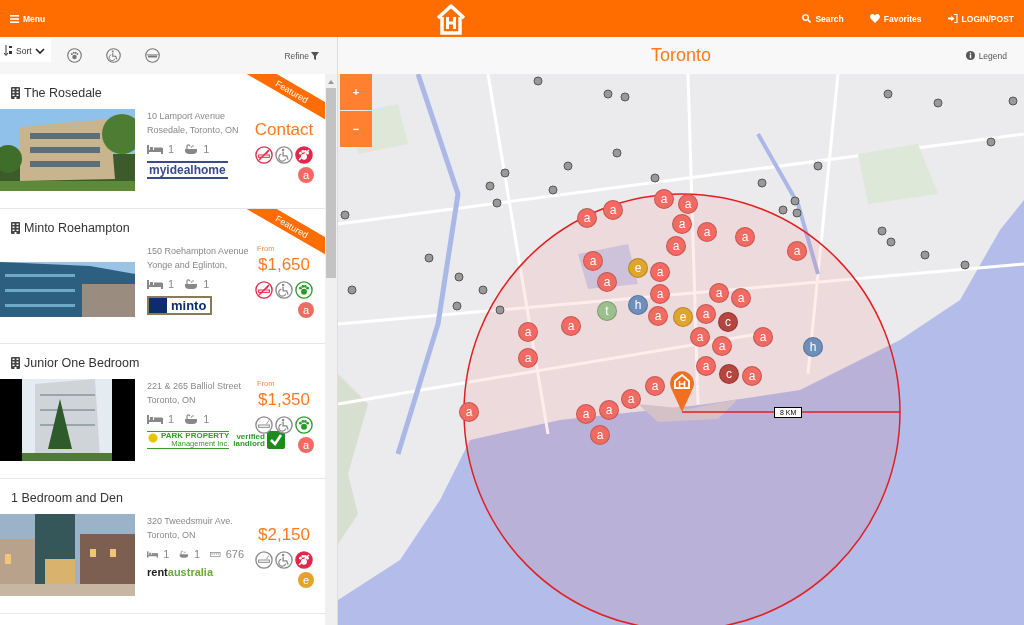  I want to click on area-value: 676, so click(234, 554).